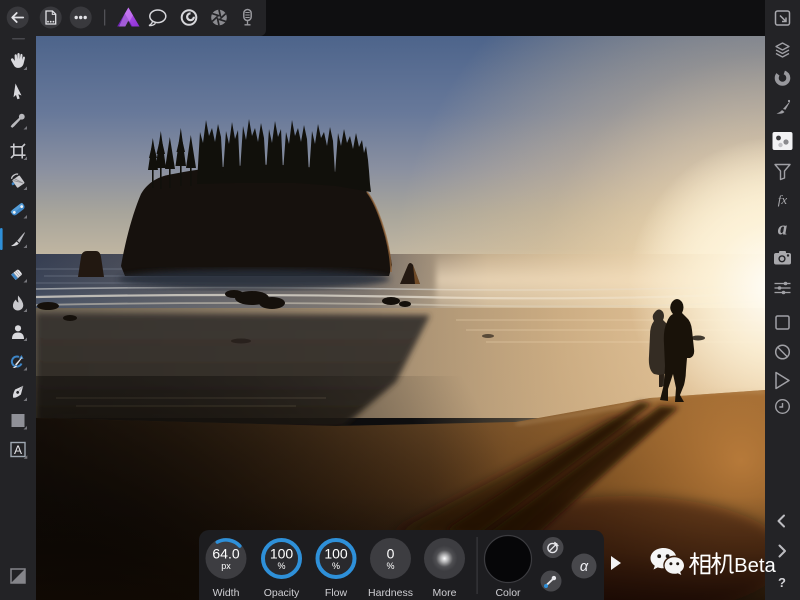  Describe the element at coordinates (225, 554) in the screenshot. I see `svg-text: 64.0` at that location.